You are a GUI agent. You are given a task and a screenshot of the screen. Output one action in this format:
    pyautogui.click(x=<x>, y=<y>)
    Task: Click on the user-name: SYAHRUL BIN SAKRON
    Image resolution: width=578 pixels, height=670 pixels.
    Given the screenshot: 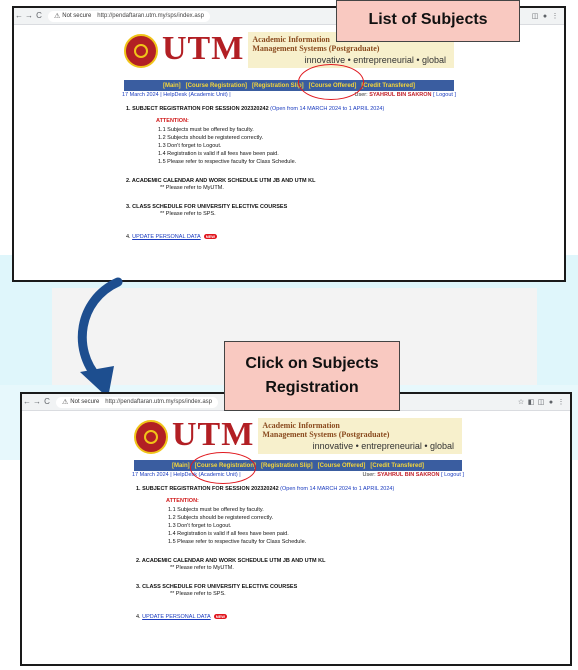 What is the action you would take?
    pyautogui.click(x=408, y=475)
    